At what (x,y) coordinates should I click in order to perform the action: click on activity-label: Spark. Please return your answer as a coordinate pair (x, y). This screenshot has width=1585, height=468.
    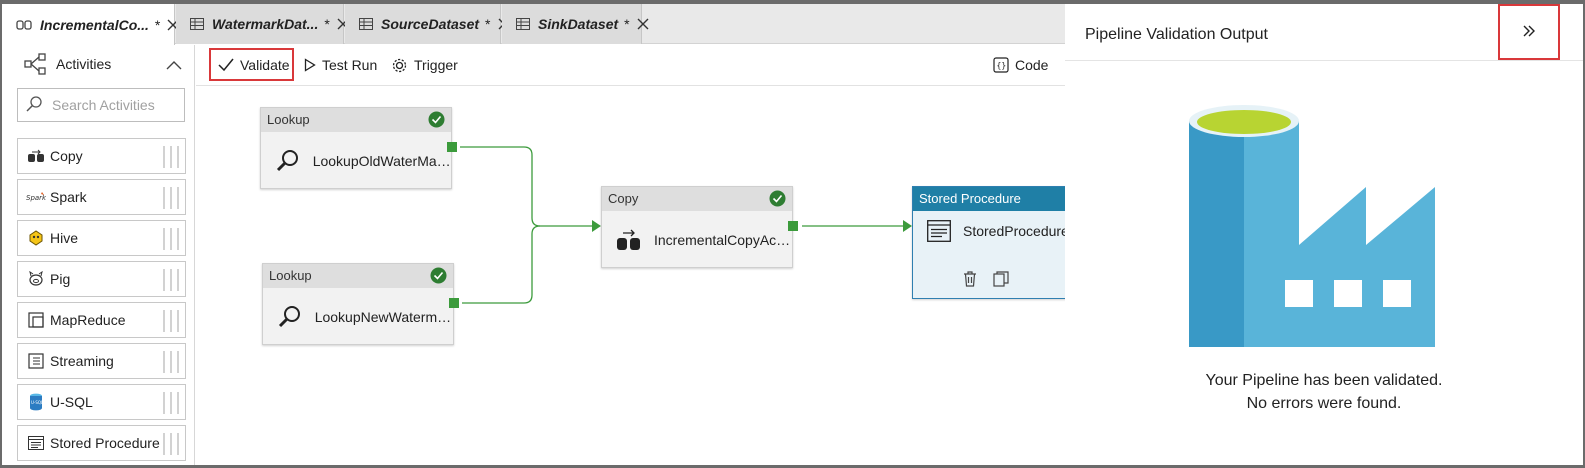
    Looking at the image, I should click on (68, 197).